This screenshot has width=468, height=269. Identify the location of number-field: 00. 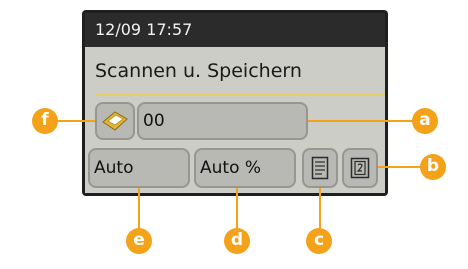
(222, 121).